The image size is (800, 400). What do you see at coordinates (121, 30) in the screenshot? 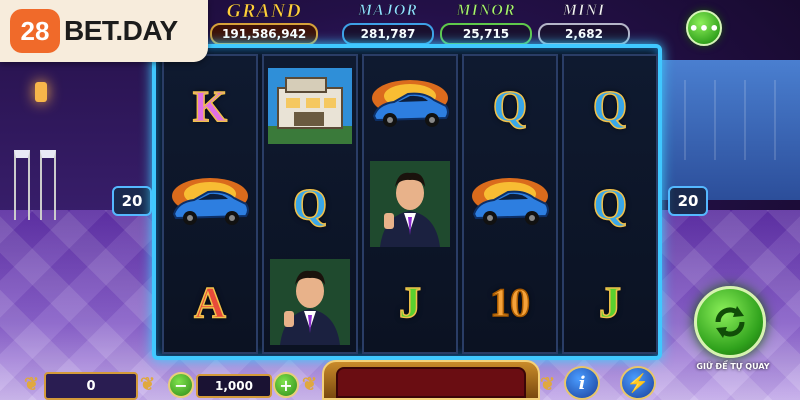
I see `logo-text: BET.DAY` at bounding box center [121, 30].